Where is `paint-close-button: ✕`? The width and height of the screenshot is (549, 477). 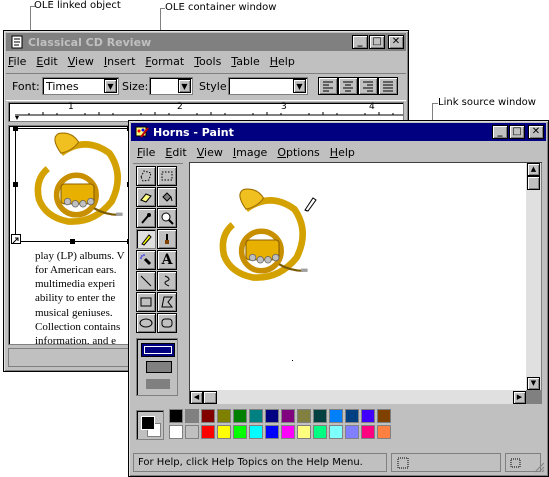 paint-close-button: ✕ is located at coordinates (536, 132).